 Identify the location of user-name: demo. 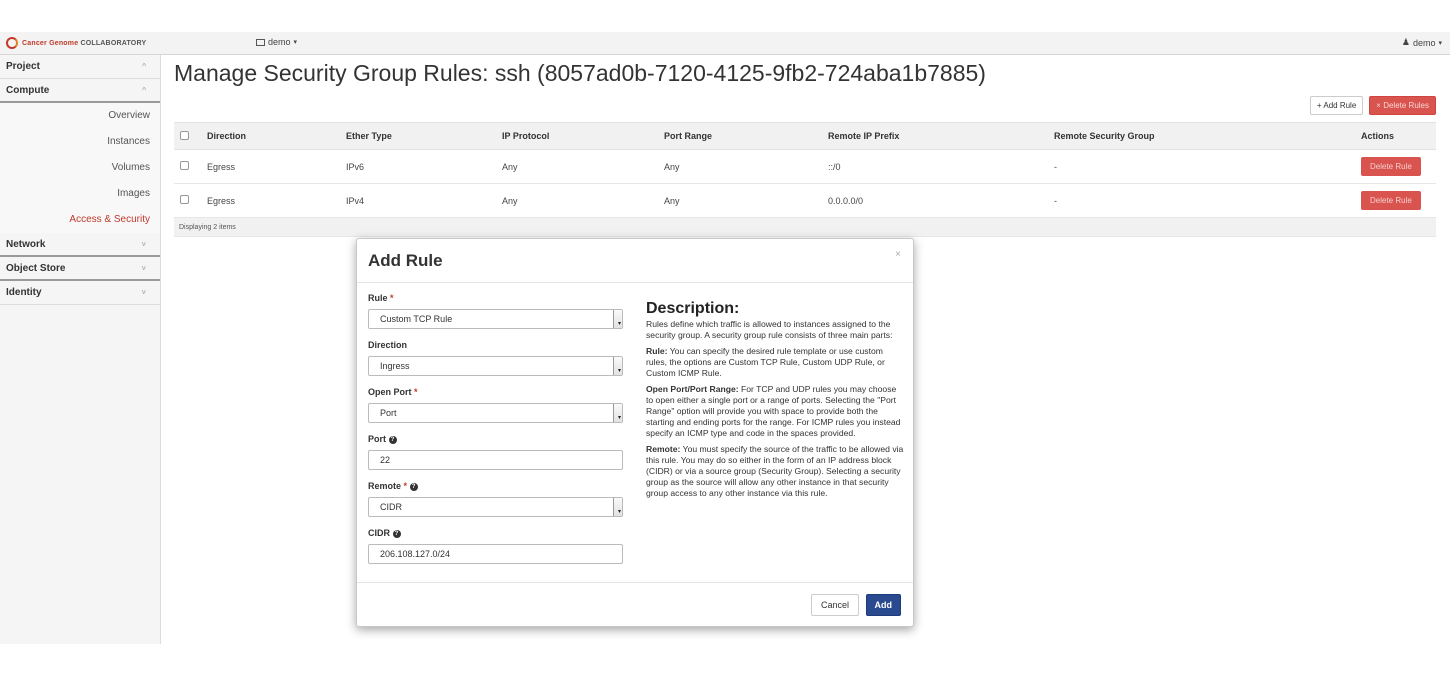
(1424, 42).